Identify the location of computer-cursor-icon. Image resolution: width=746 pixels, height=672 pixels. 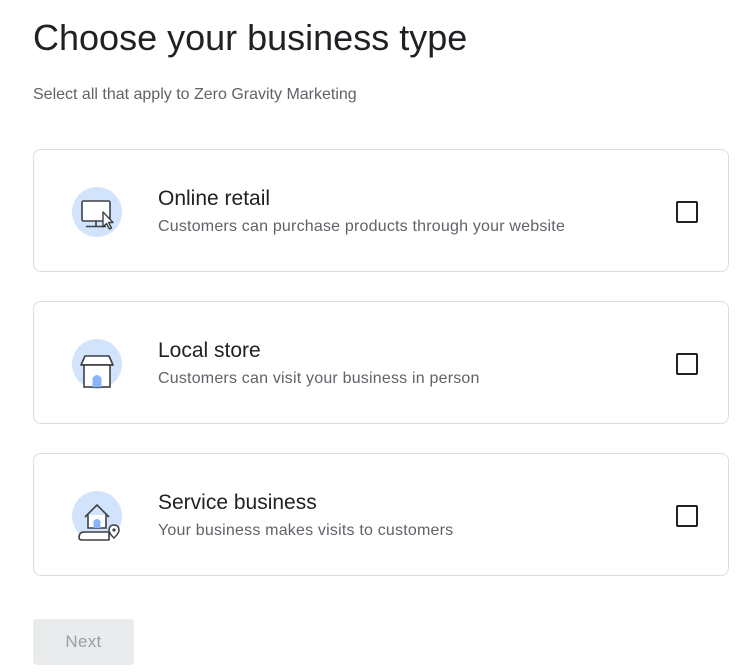
(97, 212).